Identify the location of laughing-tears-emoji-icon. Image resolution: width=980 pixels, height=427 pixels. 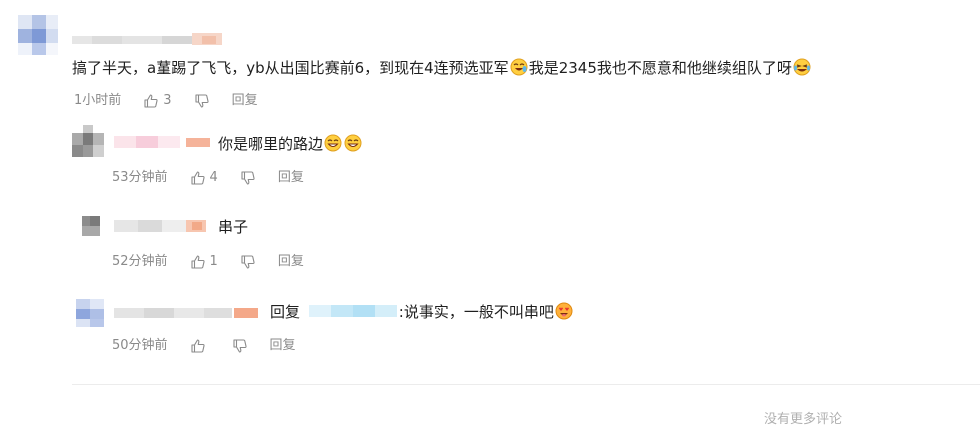
(802, 67).